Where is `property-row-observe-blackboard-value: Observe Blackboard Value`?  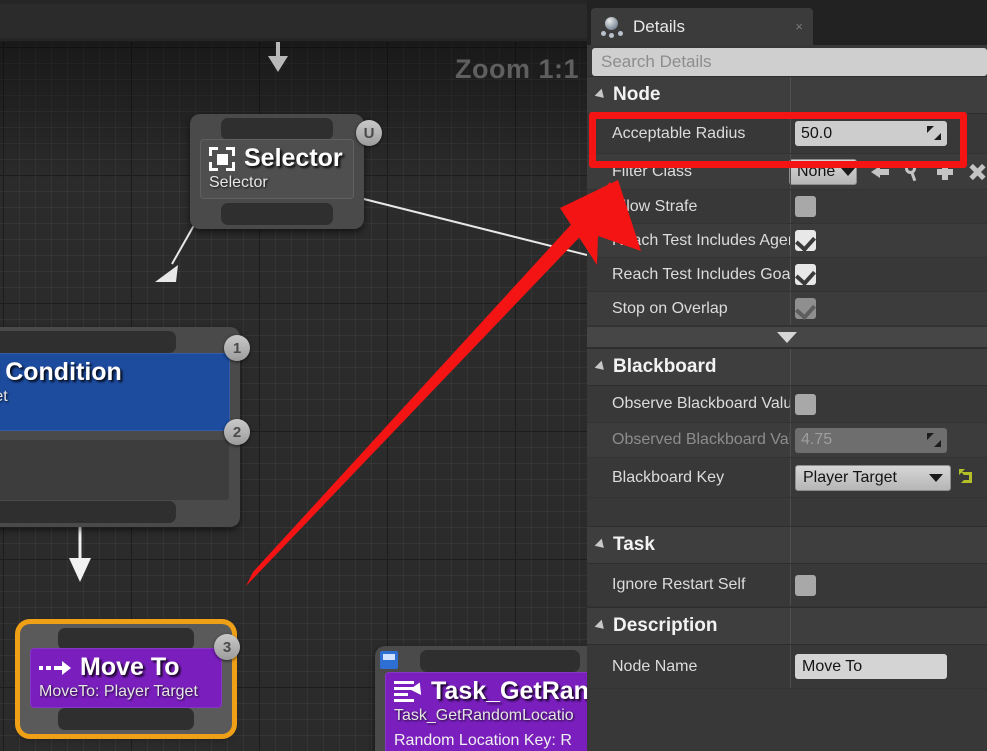 property-row-observe-blackboard-value: Observe Blackboard Value is located at coordinates (787, 404).